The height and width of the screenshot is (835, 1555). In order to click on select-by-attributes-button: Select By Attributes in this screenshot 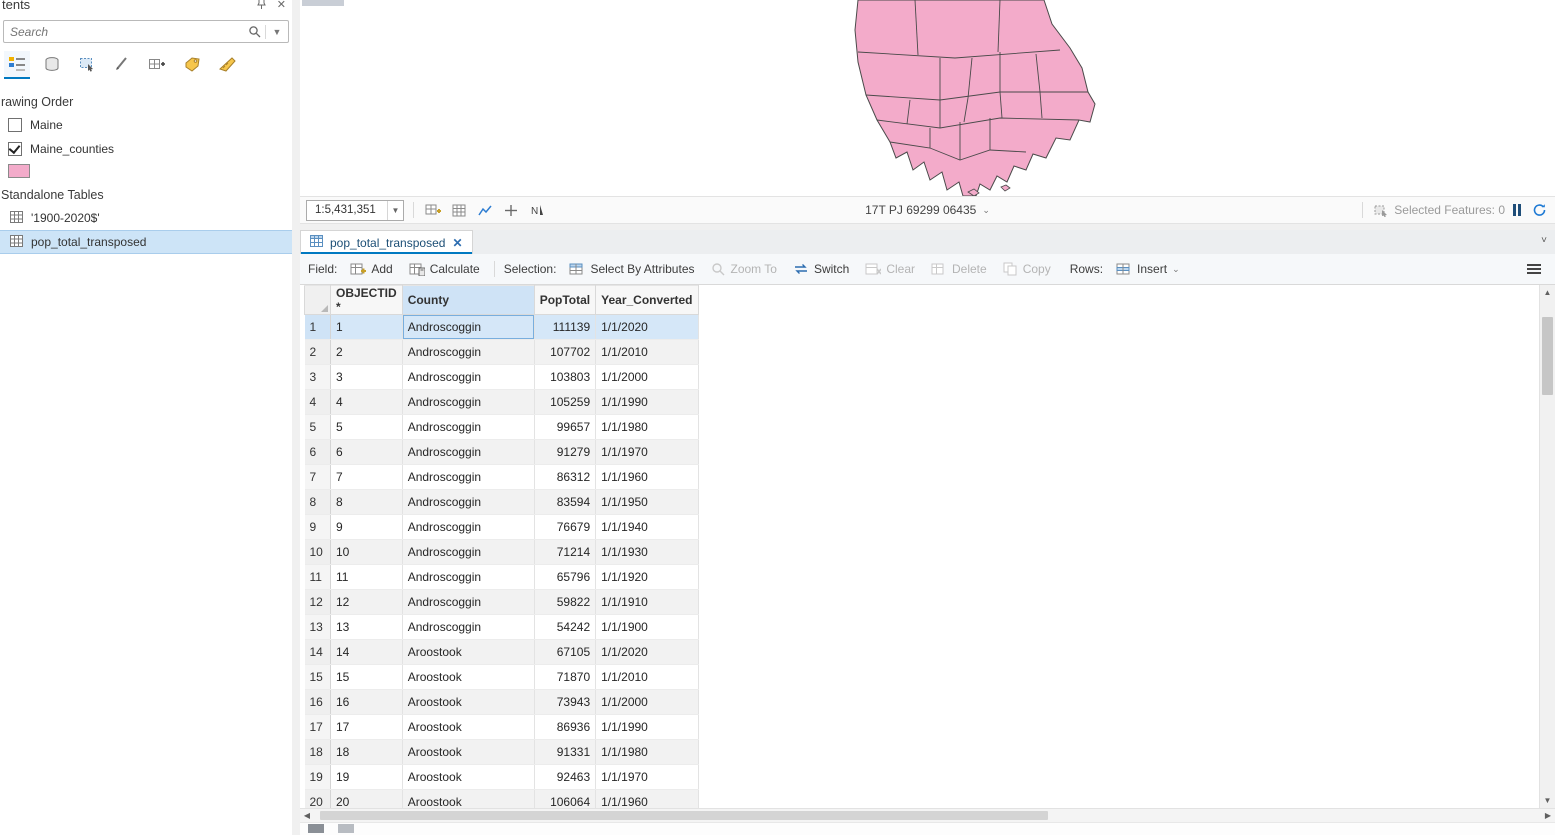, I will do `click(631, 269)`.